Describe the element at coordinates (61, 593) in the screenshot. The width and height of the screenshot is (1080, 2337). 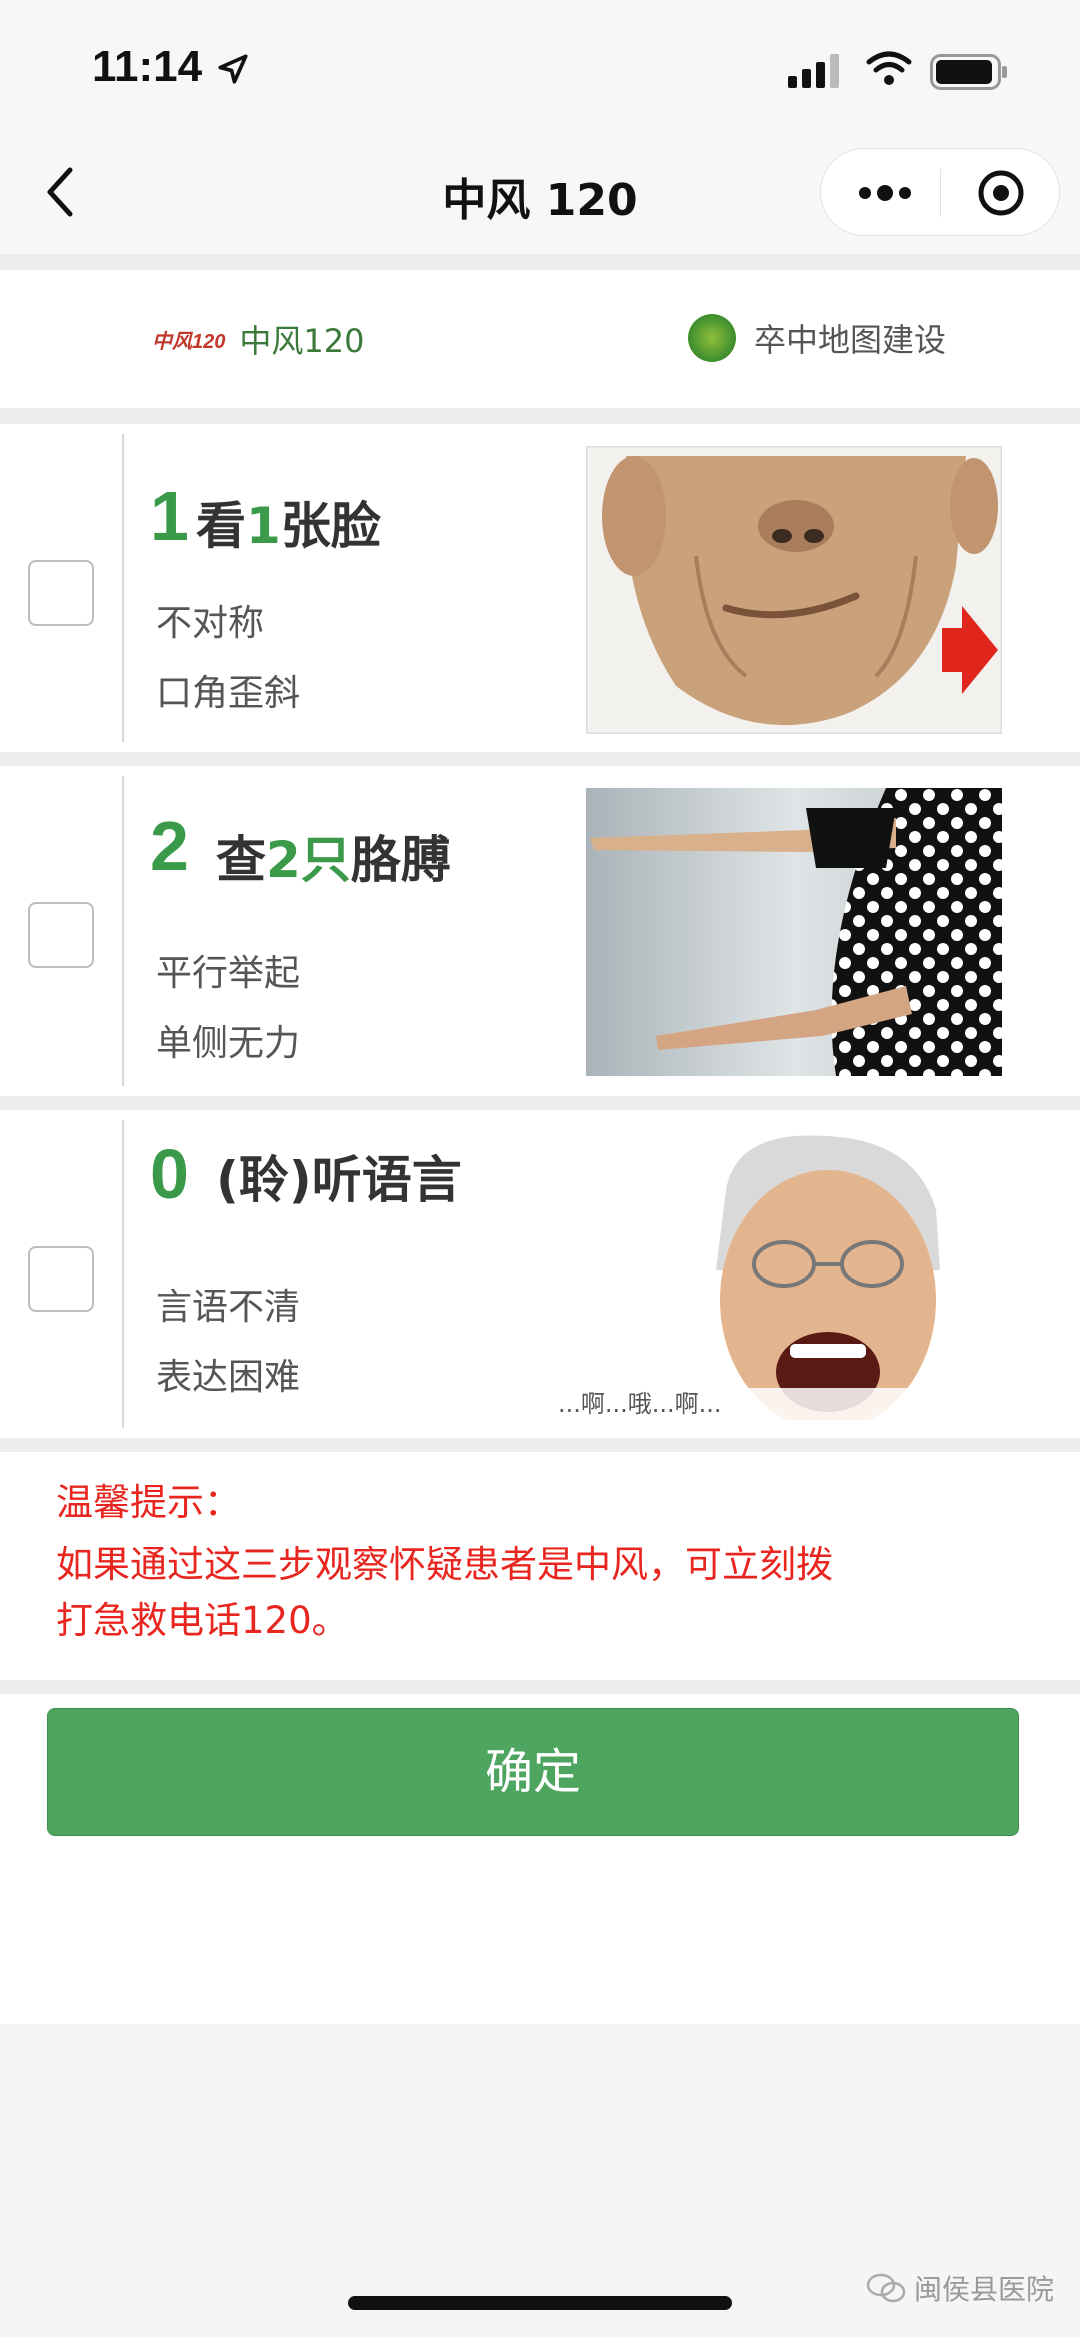
I see `step-checkbox-face` at that location.